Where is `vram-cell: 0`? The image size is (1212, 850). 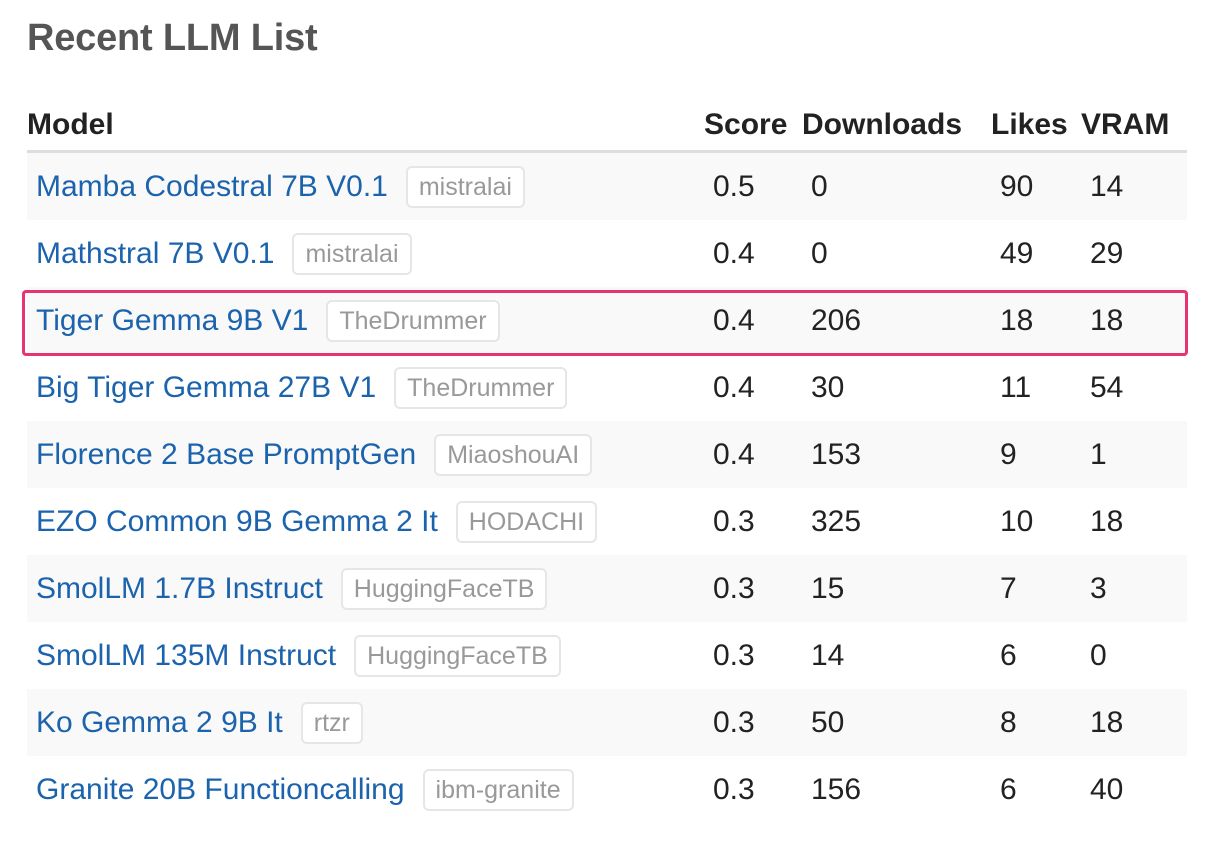
vram-cell: 0 is located at coordinates (1098, 655).